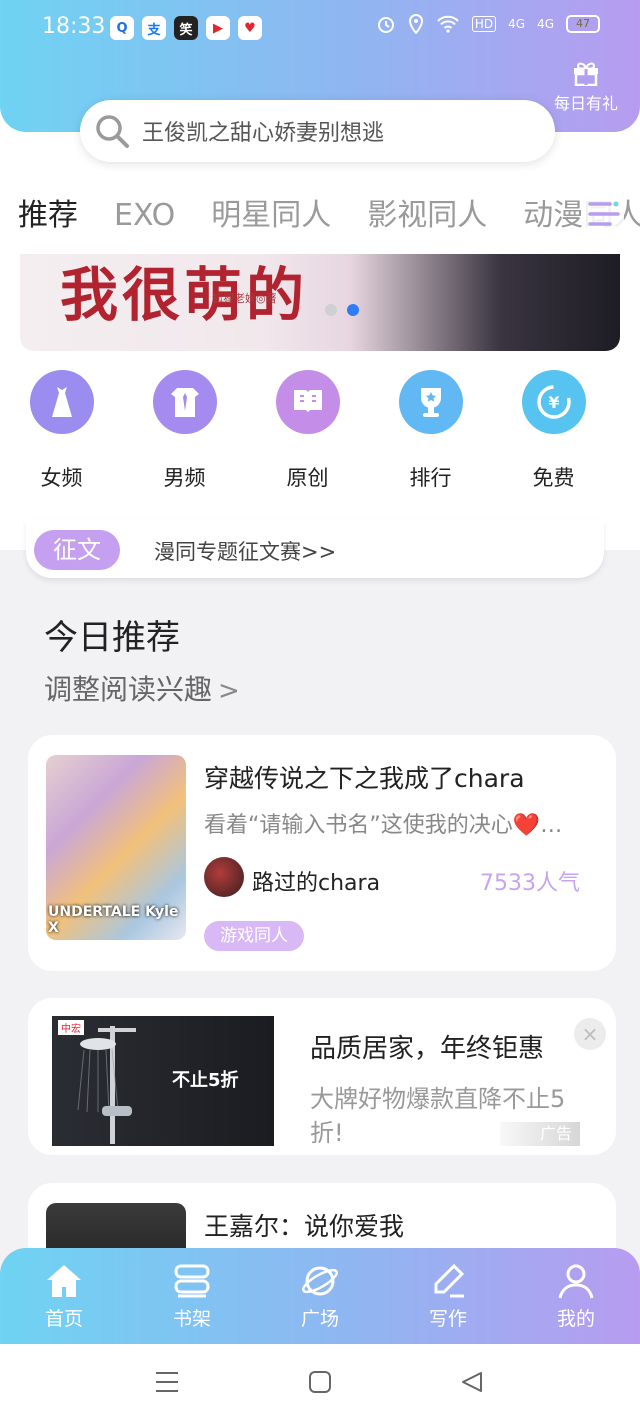  Describe the element at coordinates (517, 24) in the screenshot. I see `signal-4g-1: 4G` at that location.